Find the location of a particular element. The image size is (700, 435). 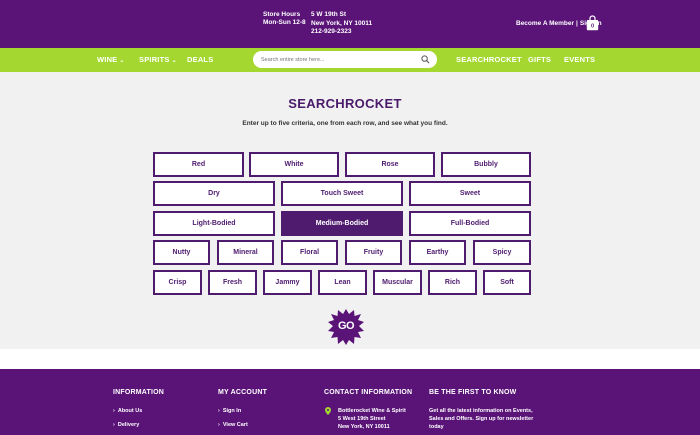

criteria-rich: Rich is located at coordinates (452, 282).